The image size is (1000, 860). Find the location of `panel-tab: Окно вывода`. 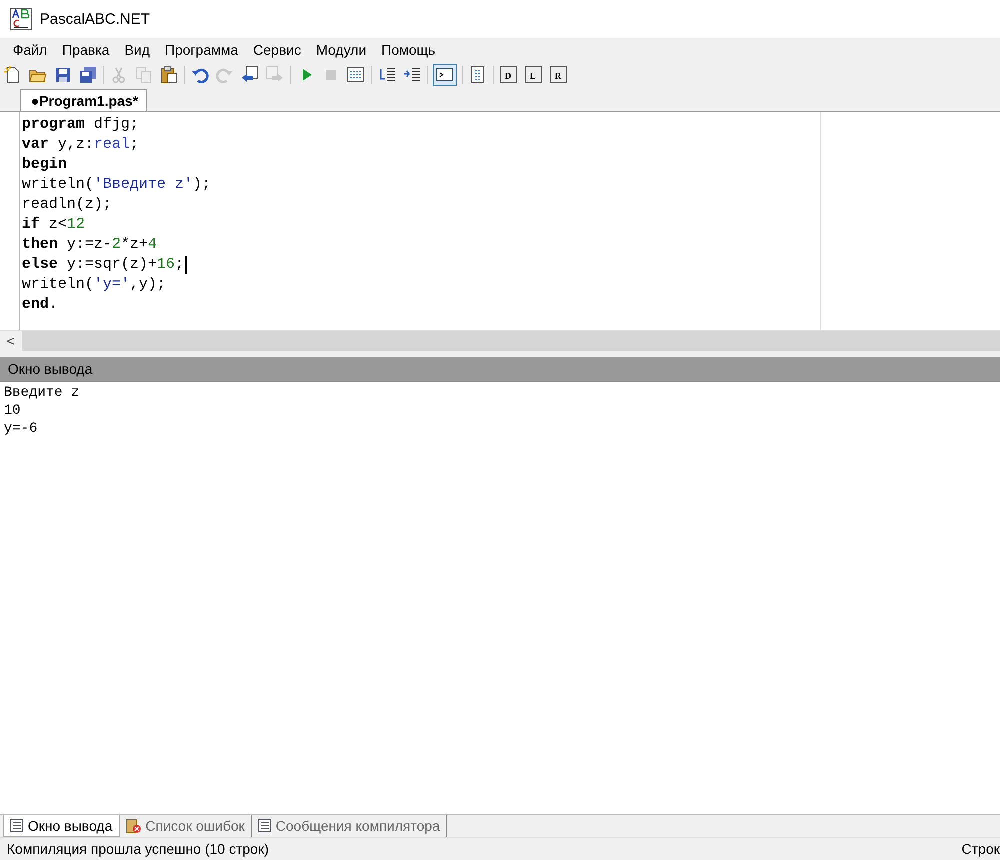

panel-tab: Окно вывода is located at coordinates (61, 826).